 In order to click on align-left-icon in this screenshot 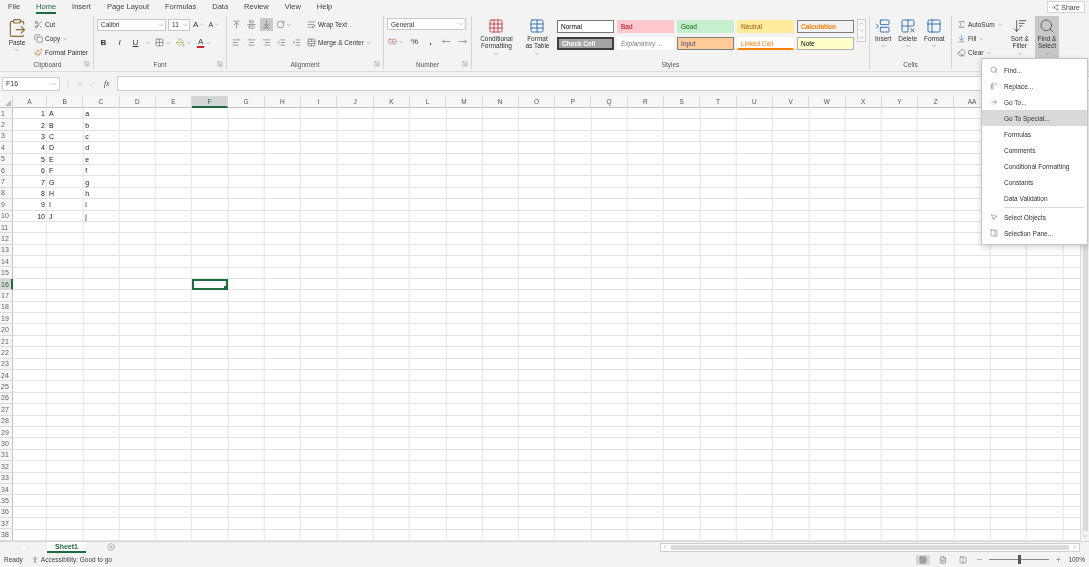, I will do `click(236, 42)`.